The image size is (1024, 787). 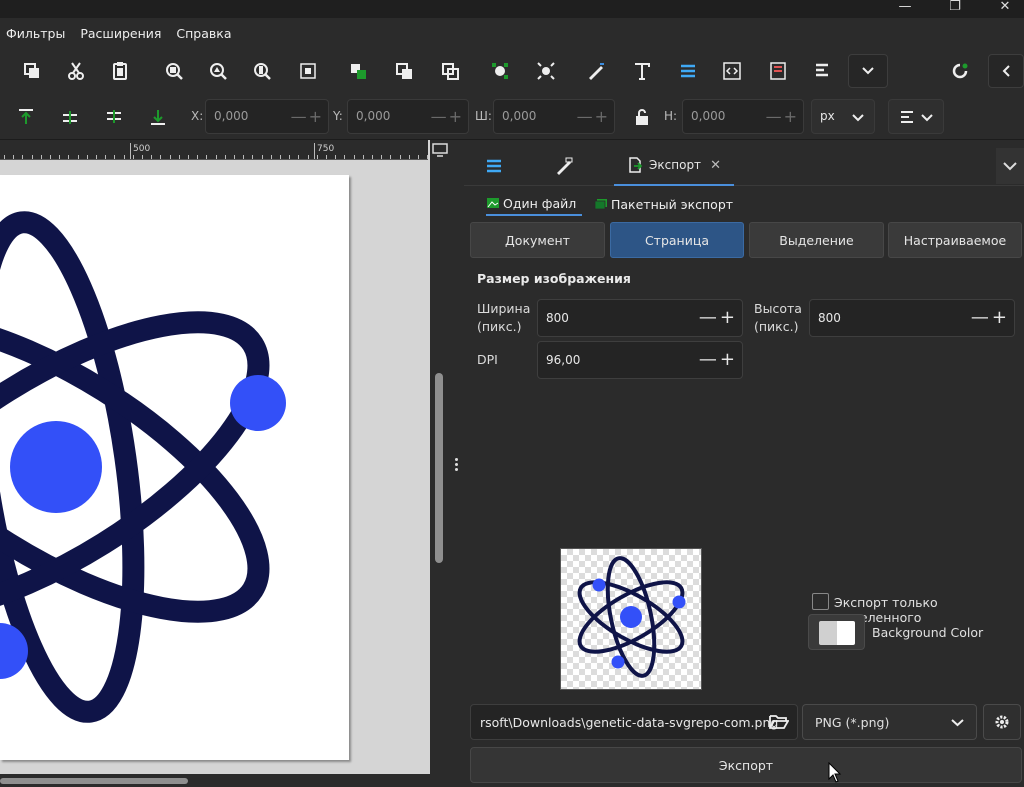 I want to click on minimize-button: —, so click(x=905, y=9).